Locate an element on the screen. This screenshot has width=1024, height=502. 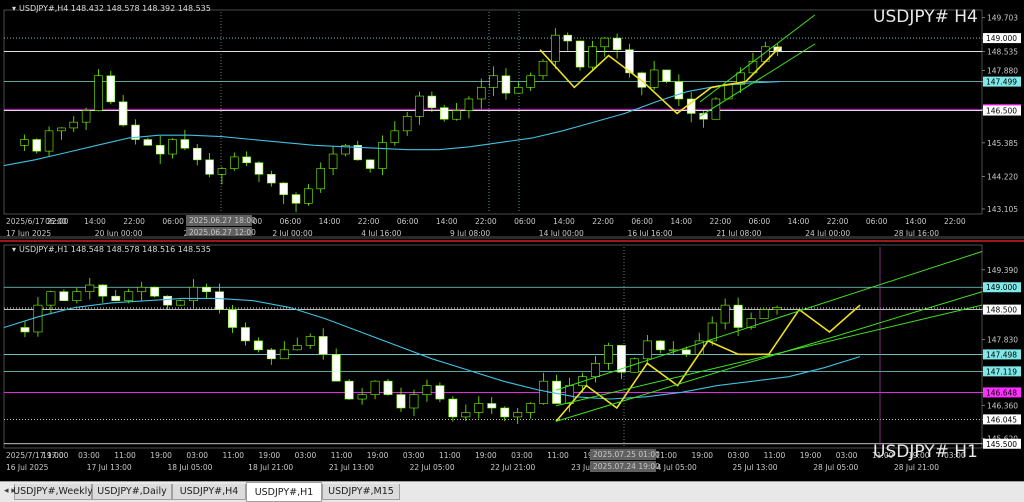
tab-weekly: USDJPY#,Weekly is located at coordinates (53, 492).